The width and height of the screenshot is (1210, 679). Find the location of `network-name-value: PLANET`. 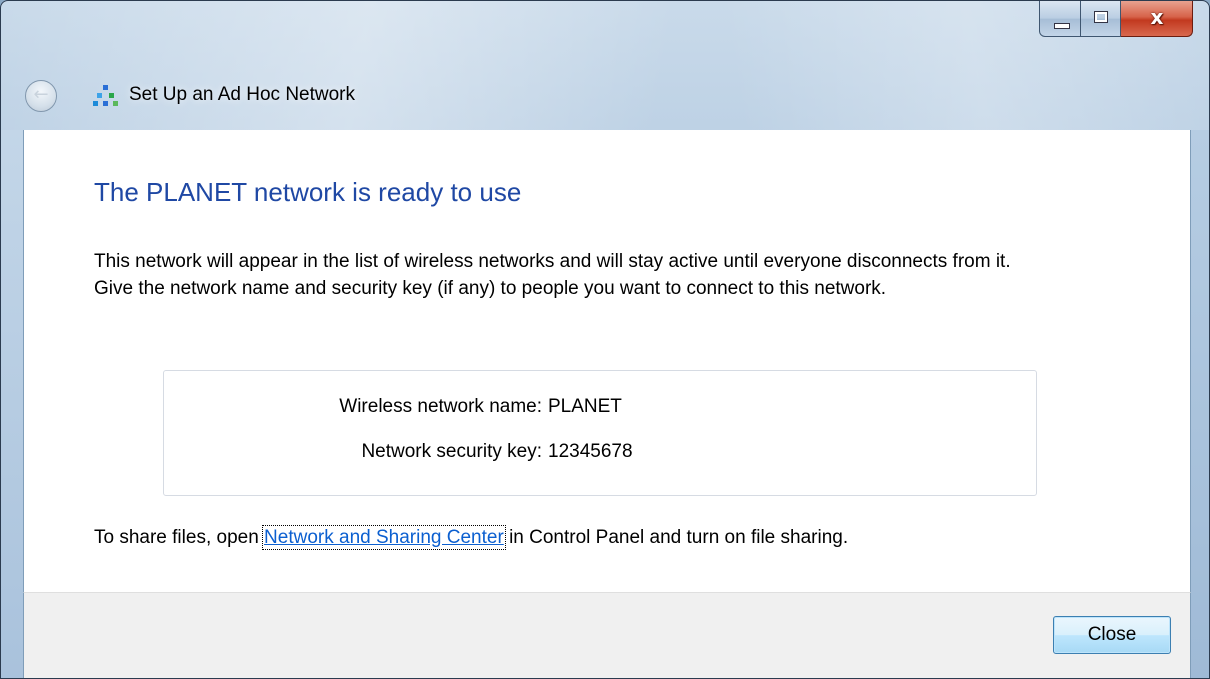

network-name-value: PLANET is located at coordinates (585, 406).